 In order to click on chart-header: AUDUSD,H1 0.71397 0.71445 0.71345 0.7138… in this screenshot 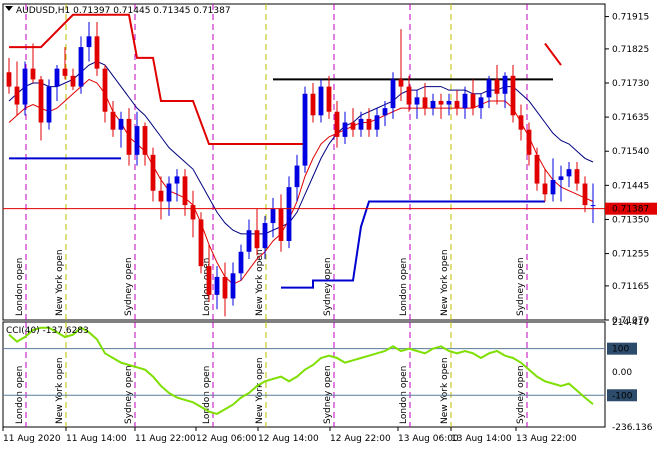, I will do `click(123, 11)`.